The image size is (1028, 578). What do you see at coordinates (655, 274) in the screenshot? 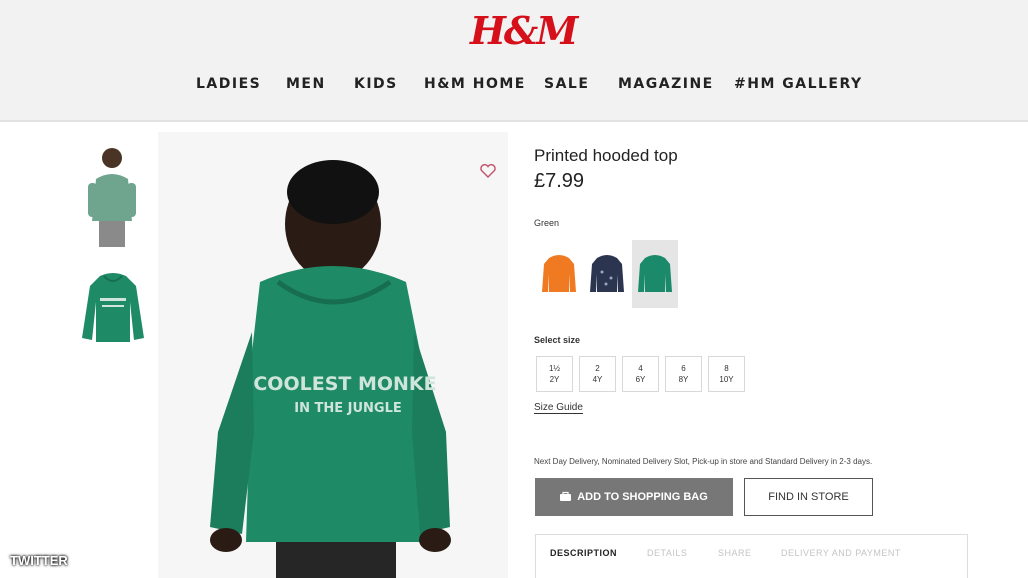
I see `swatch-green-selected` at bounding box center [655, 274].